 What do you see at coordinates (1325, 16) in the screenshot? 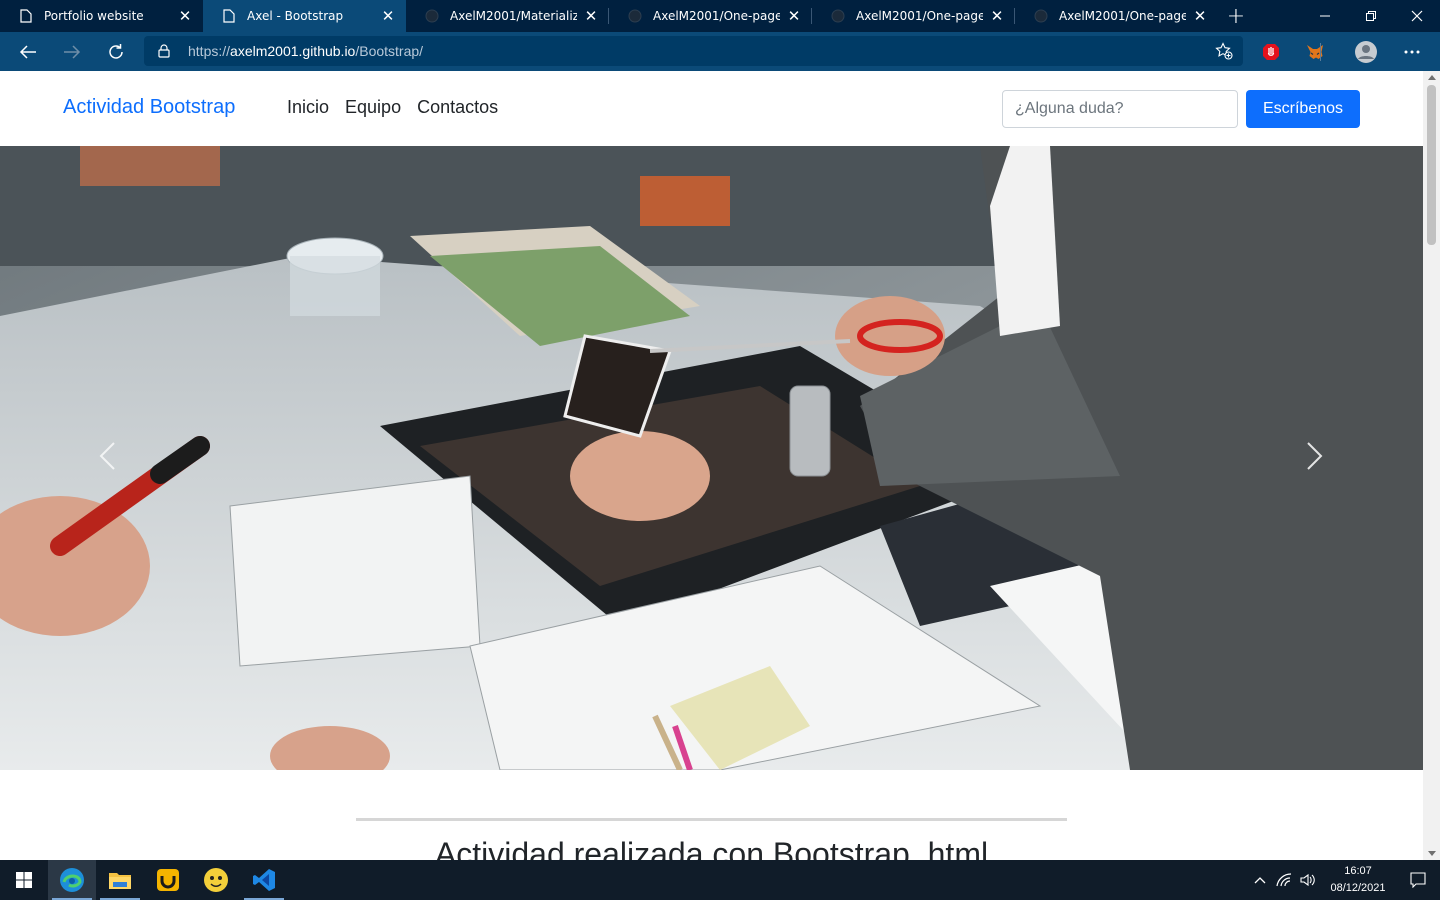
I see `minimize-icon` at bounding box center [1325, 16].